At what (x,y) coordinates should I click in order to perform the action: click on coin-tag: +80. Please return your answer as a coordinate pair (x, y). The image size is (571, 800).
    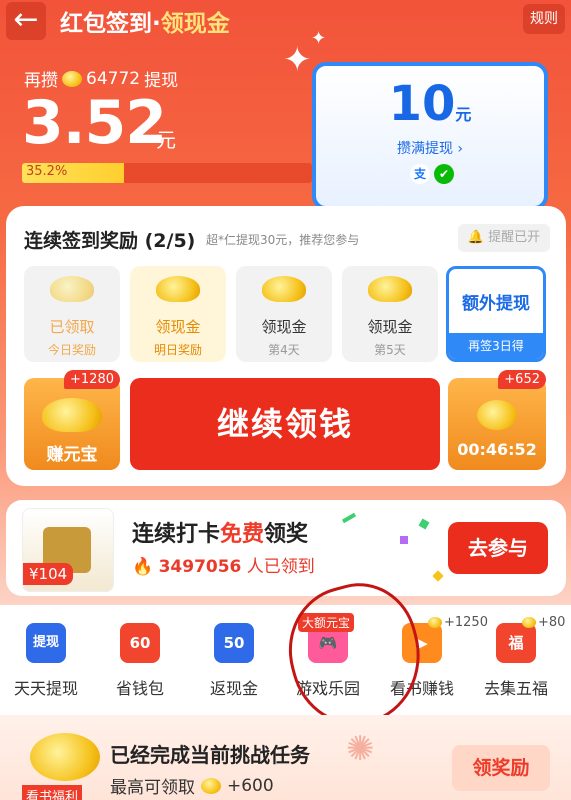
    Looking at the image, I should click on (543, 622).